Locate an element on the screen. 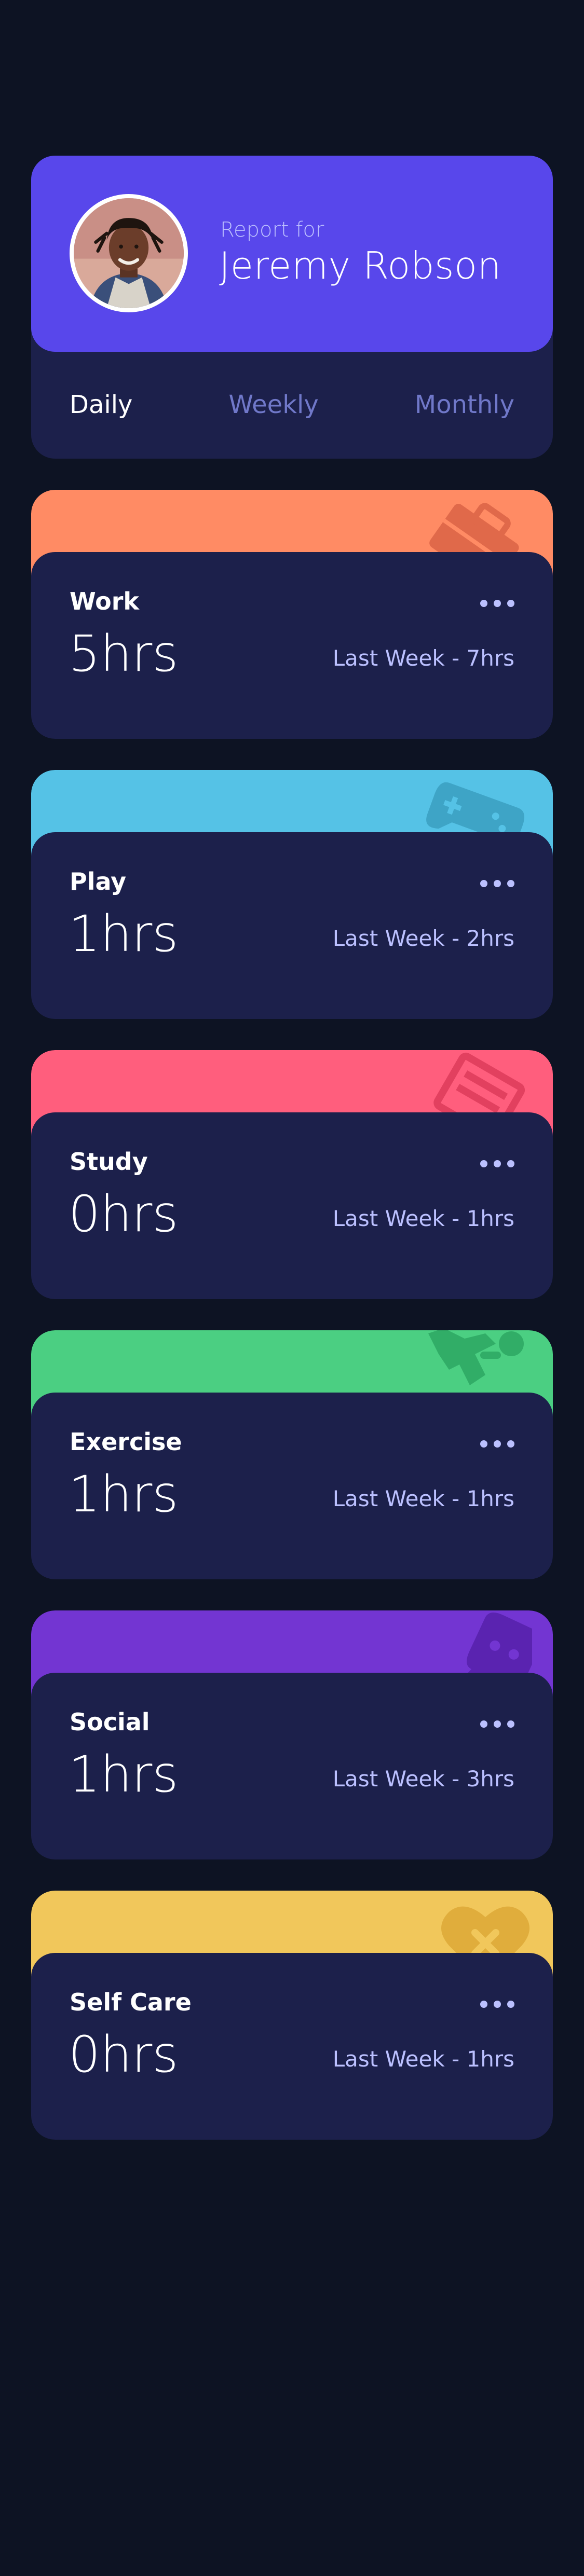 Image resolution: width=584 pixels, height=2576 pixels. activity-title: Exercise is located at coordinates (126, 1442).